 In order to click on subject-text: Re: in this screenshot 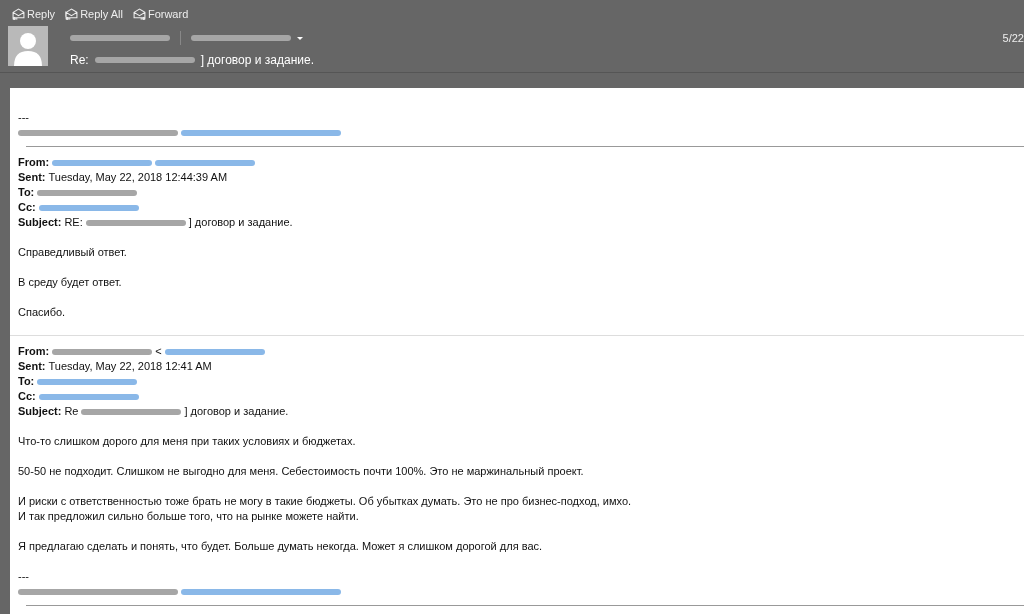, I will do `click(79, 60)`.